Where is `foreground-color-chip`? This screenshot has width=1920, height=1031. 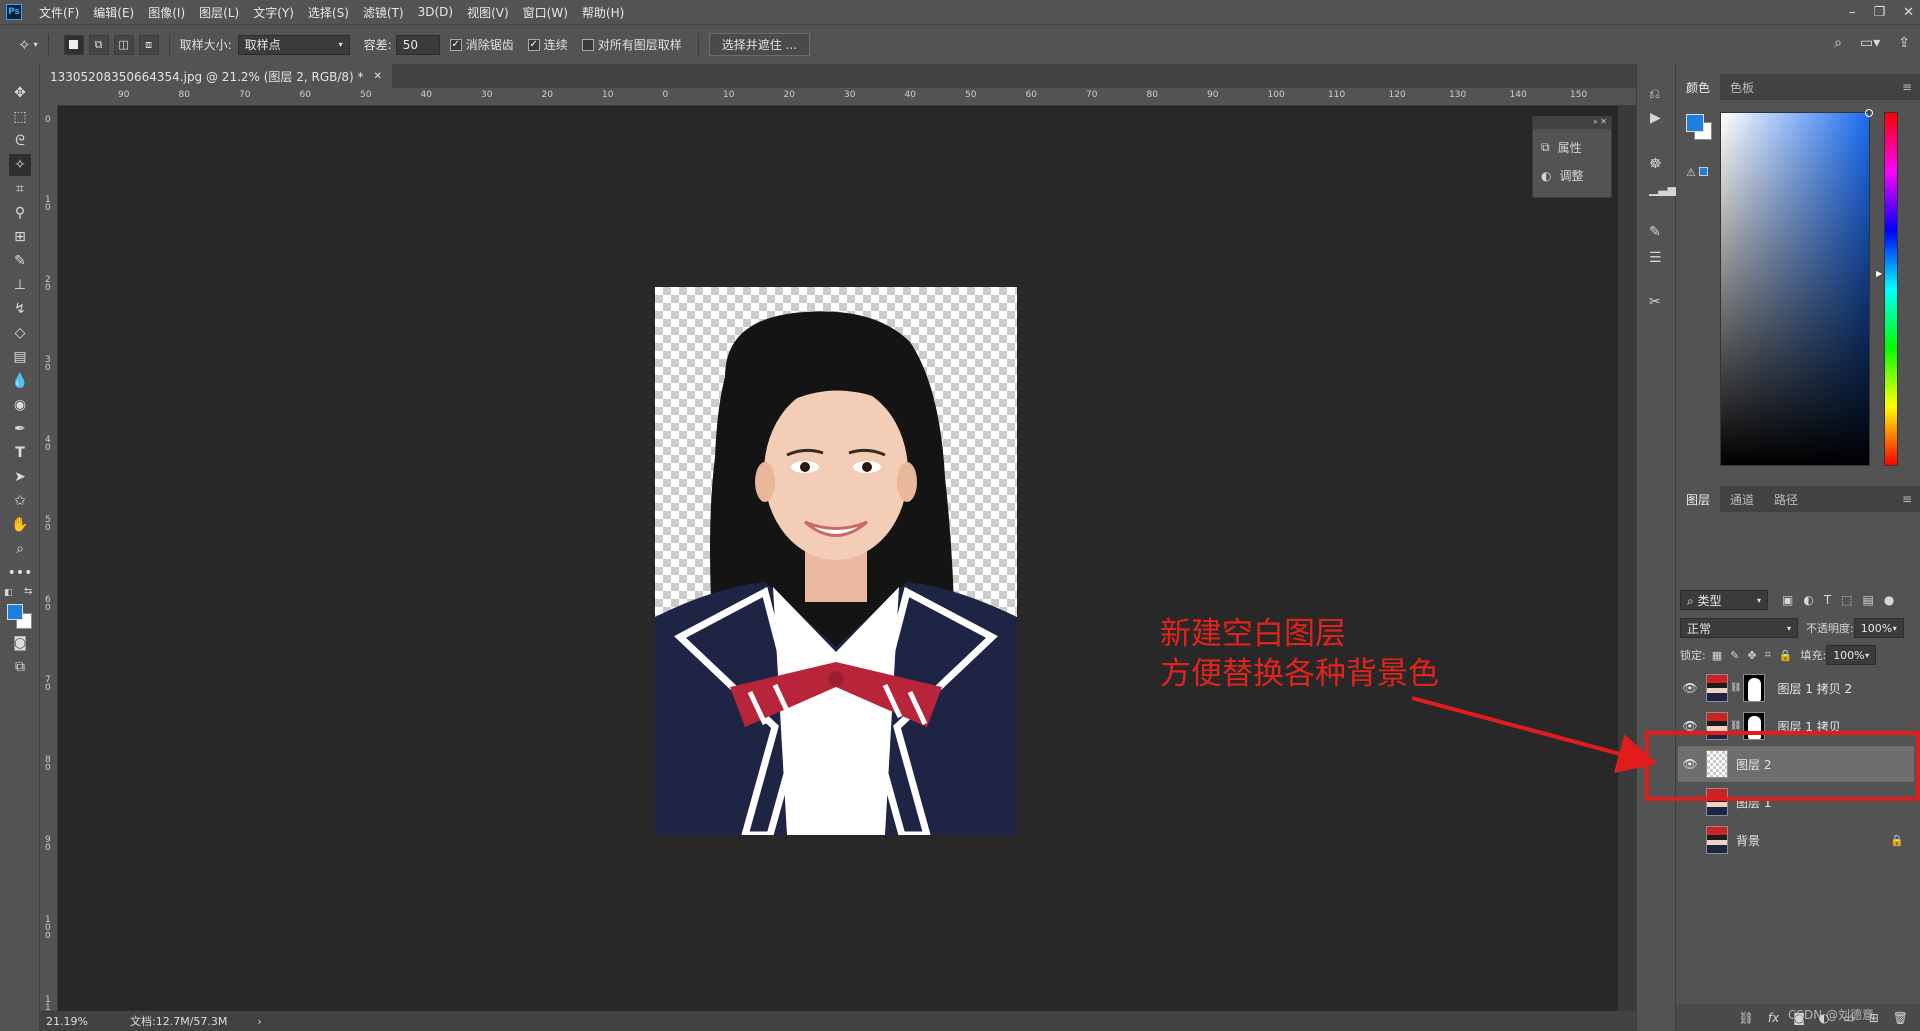 foreground-color-chip is located at coordinates (1695, 123).